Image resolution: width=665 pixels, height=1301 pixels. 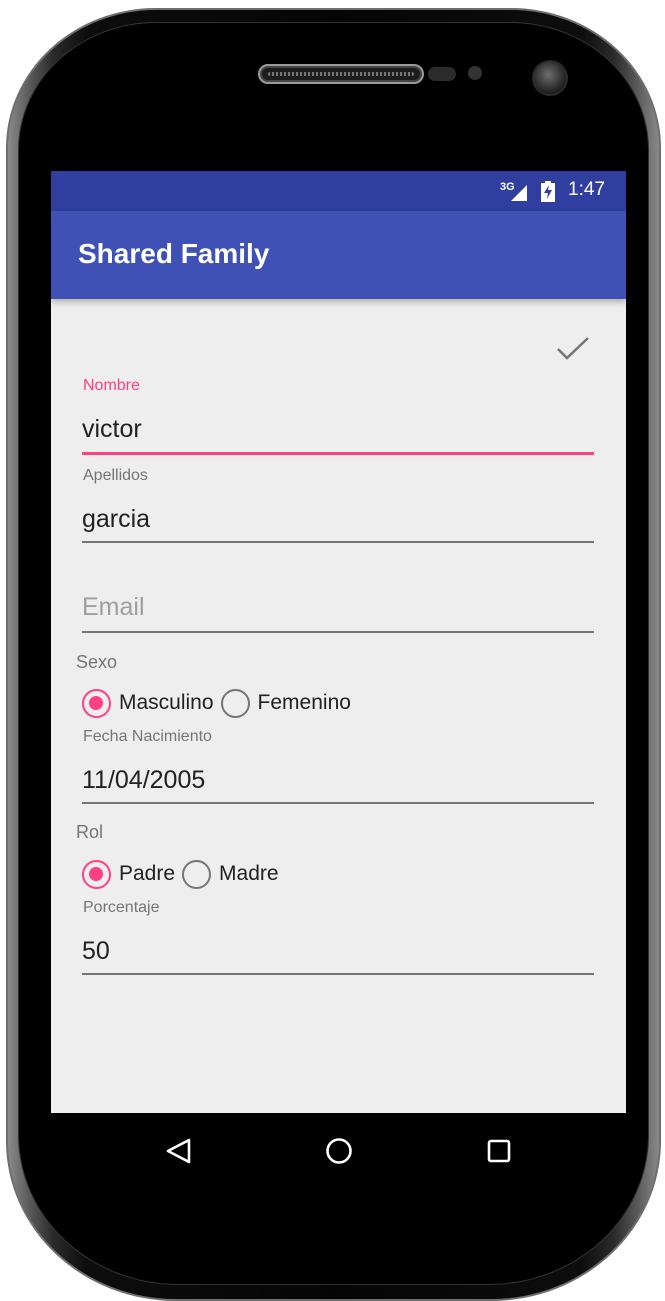 I want to click on email-input: Email, so click(x=113, y=607).